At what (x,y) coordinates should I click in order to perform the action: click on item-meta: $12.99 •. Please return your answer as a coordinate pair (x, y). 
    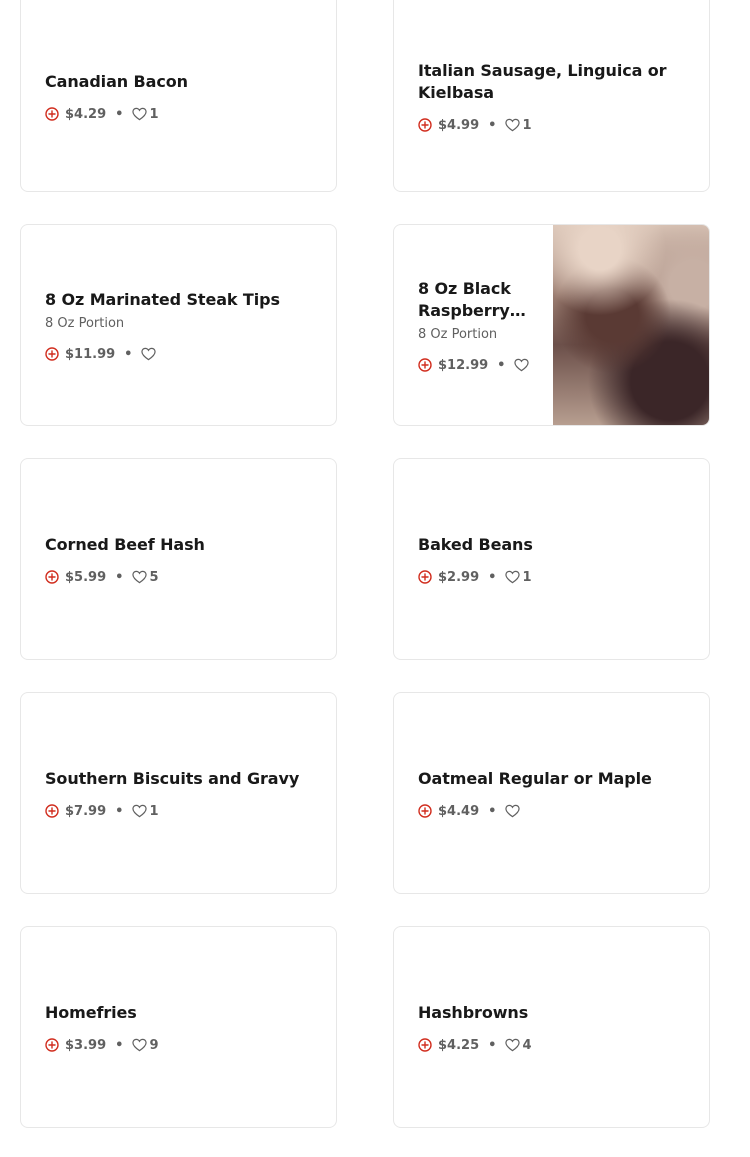
    Looking at the image, I should click on (474, 365).